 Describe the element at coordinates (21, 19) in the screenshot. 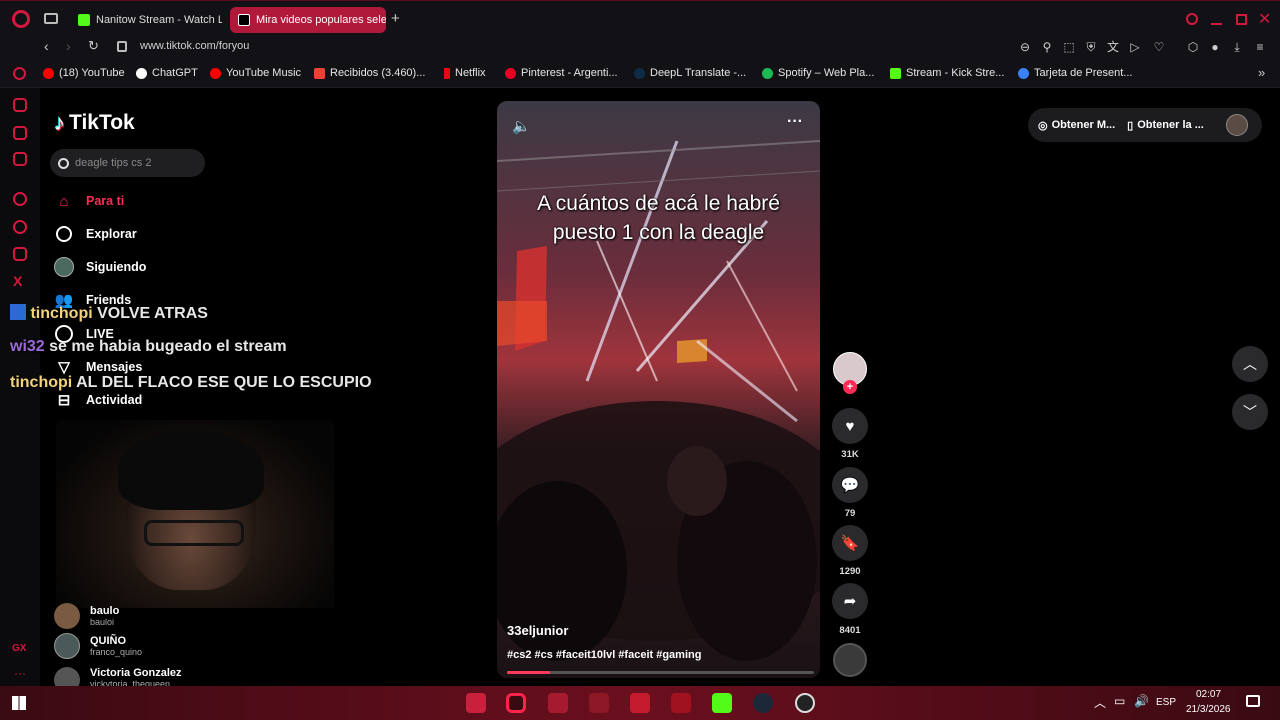

I see `opera-logo-icon` at that location.